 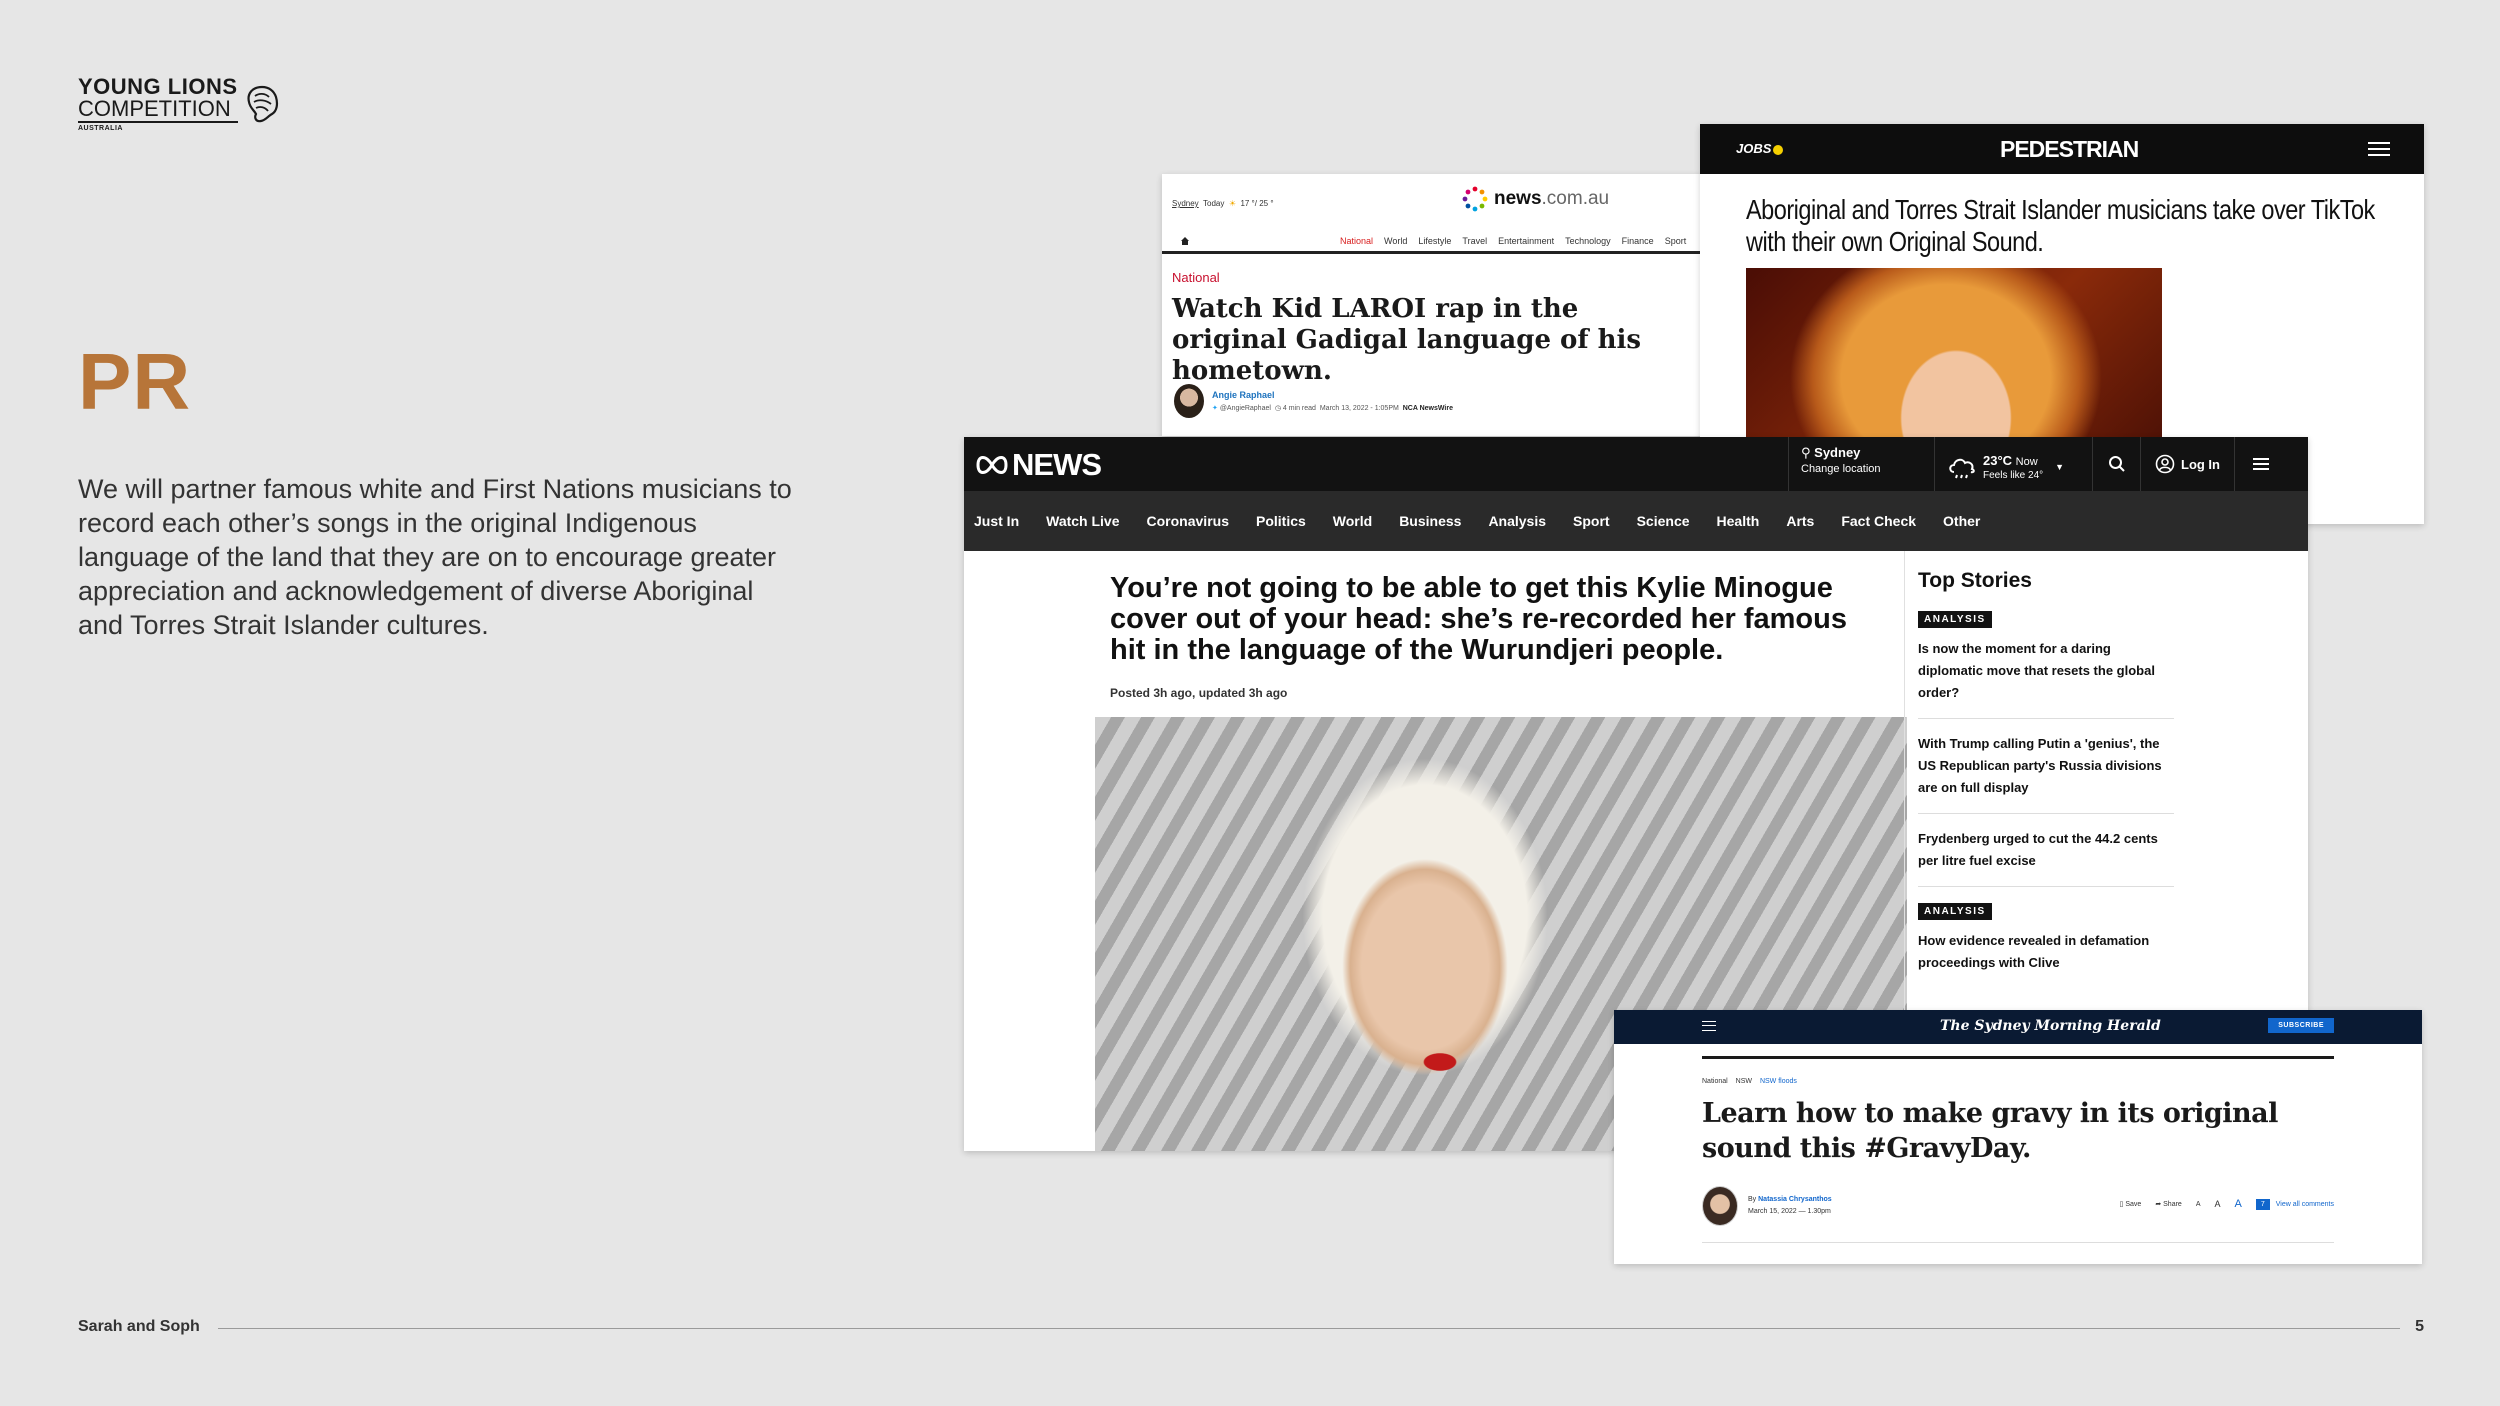 I want to click on comments-link: 7 View all comments, so click(x=2294, y=1204).